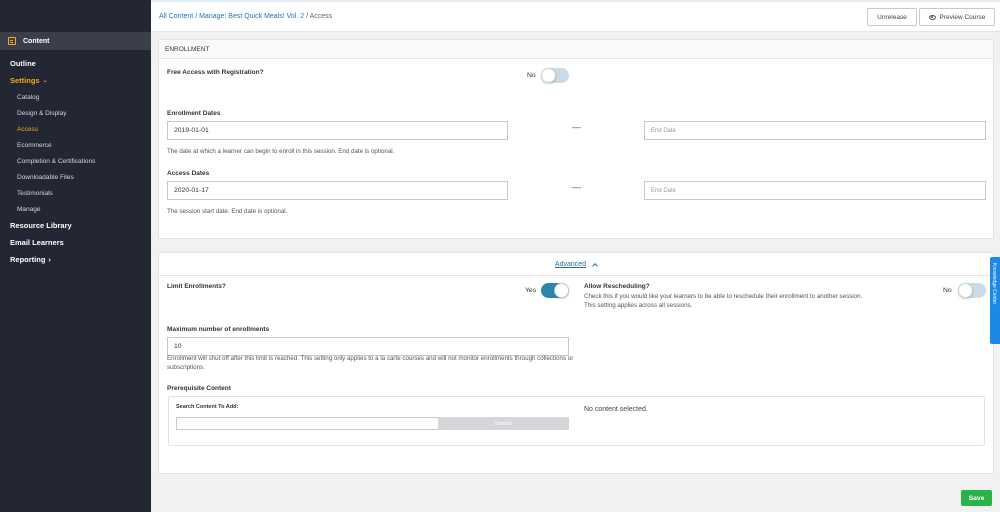  I want to click on preview-course-button: Preview Course, so click(957, 17).